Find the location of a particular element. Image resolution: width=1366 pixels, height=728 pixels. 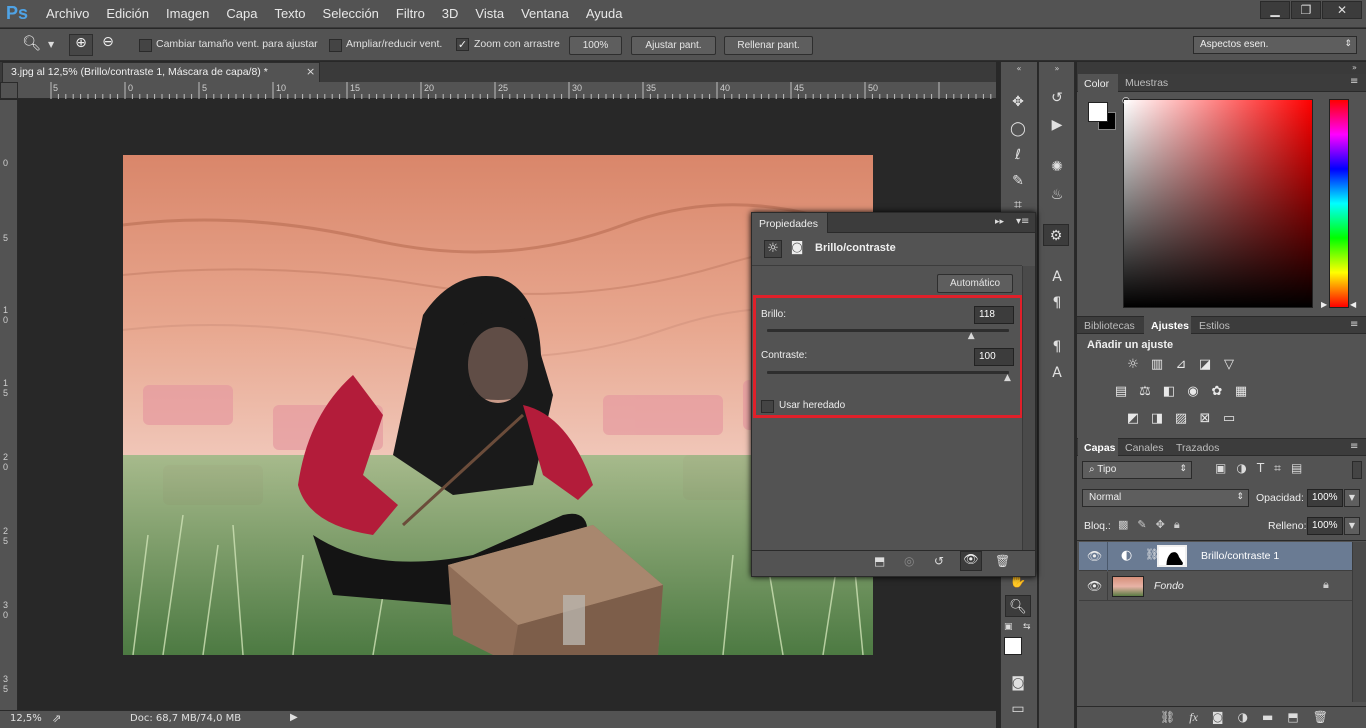

color-field is located at coordinates (1218, 203).